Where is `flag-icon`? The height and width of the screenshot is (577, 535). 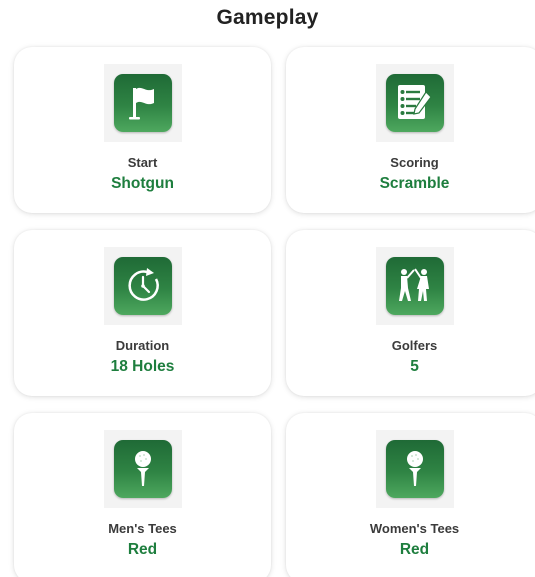
flag-icon is located at coordinates (142, 103).